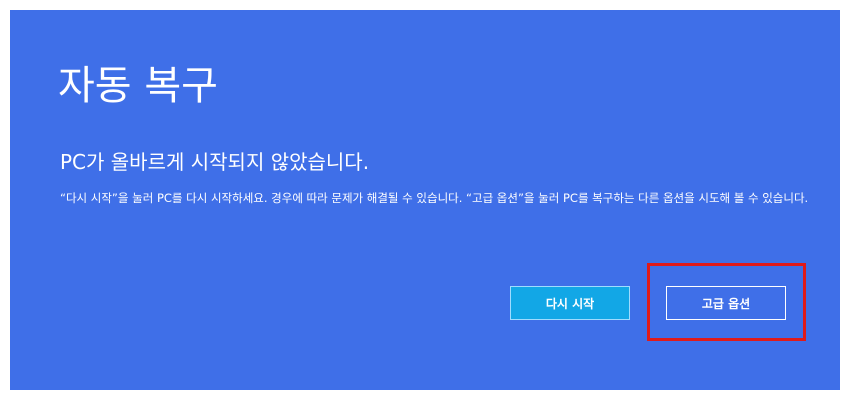  What do you see at coordinates (726, 303) in the screenshot?
I see `advanced-options-button: 고급 옵션` at bounding box center [726, 303].